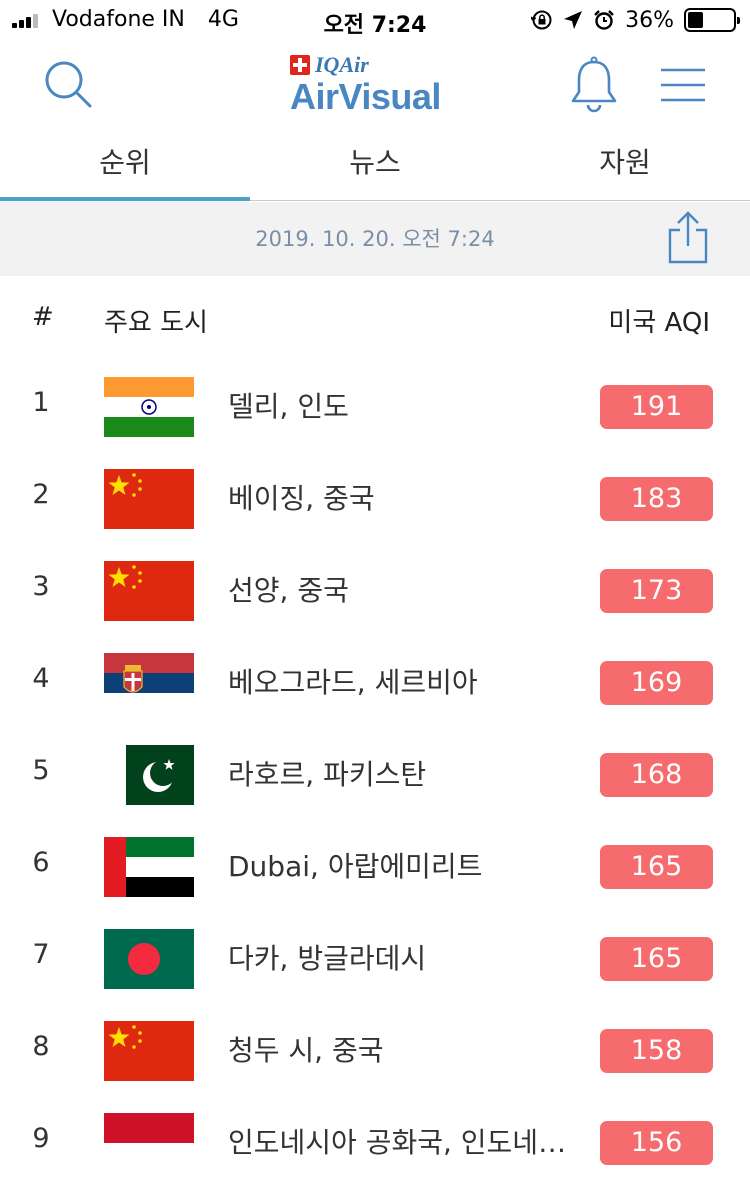 The width and height of the screenshot is (750, 1196). What do you see at coordinates (712, 20) in the screenshot?
I see `battery-icon` at bounding box center [712, 20].